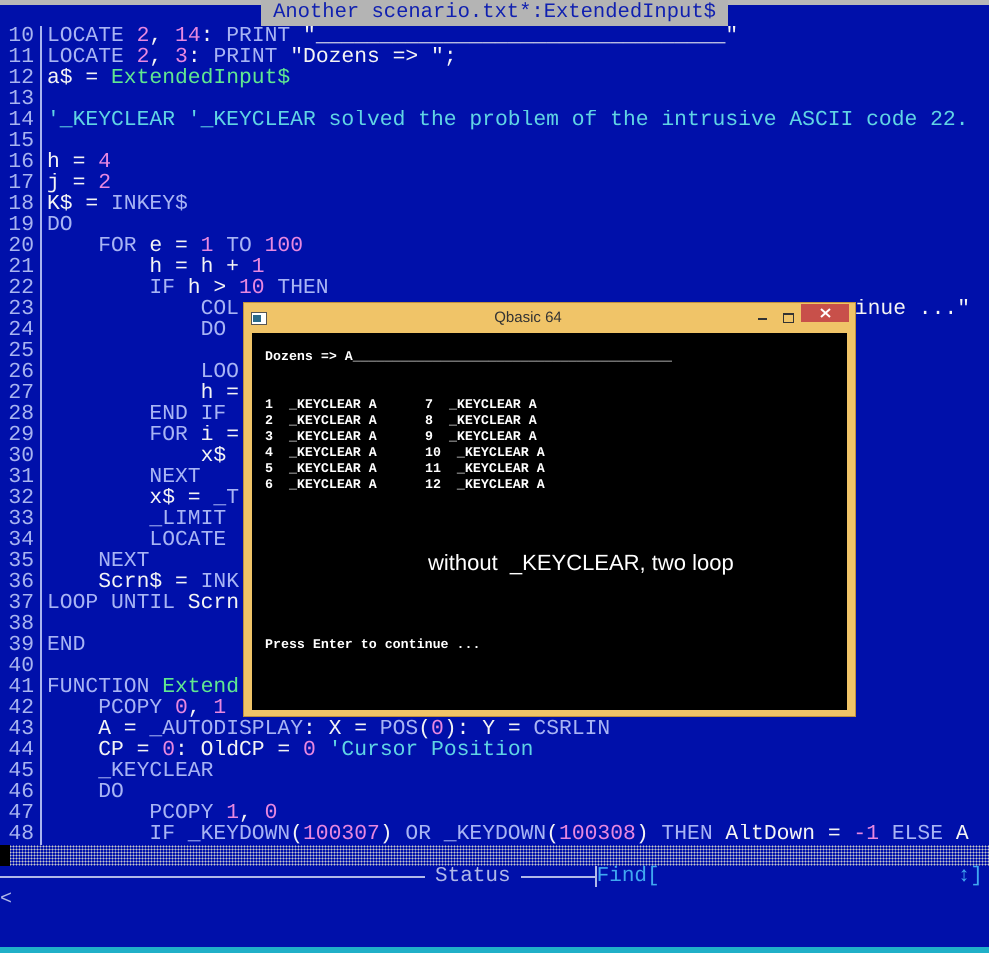  What do you see at coordinates (788, 318) in the screenshot?
I see `maximize-icon` at bounding box center [788, 318].